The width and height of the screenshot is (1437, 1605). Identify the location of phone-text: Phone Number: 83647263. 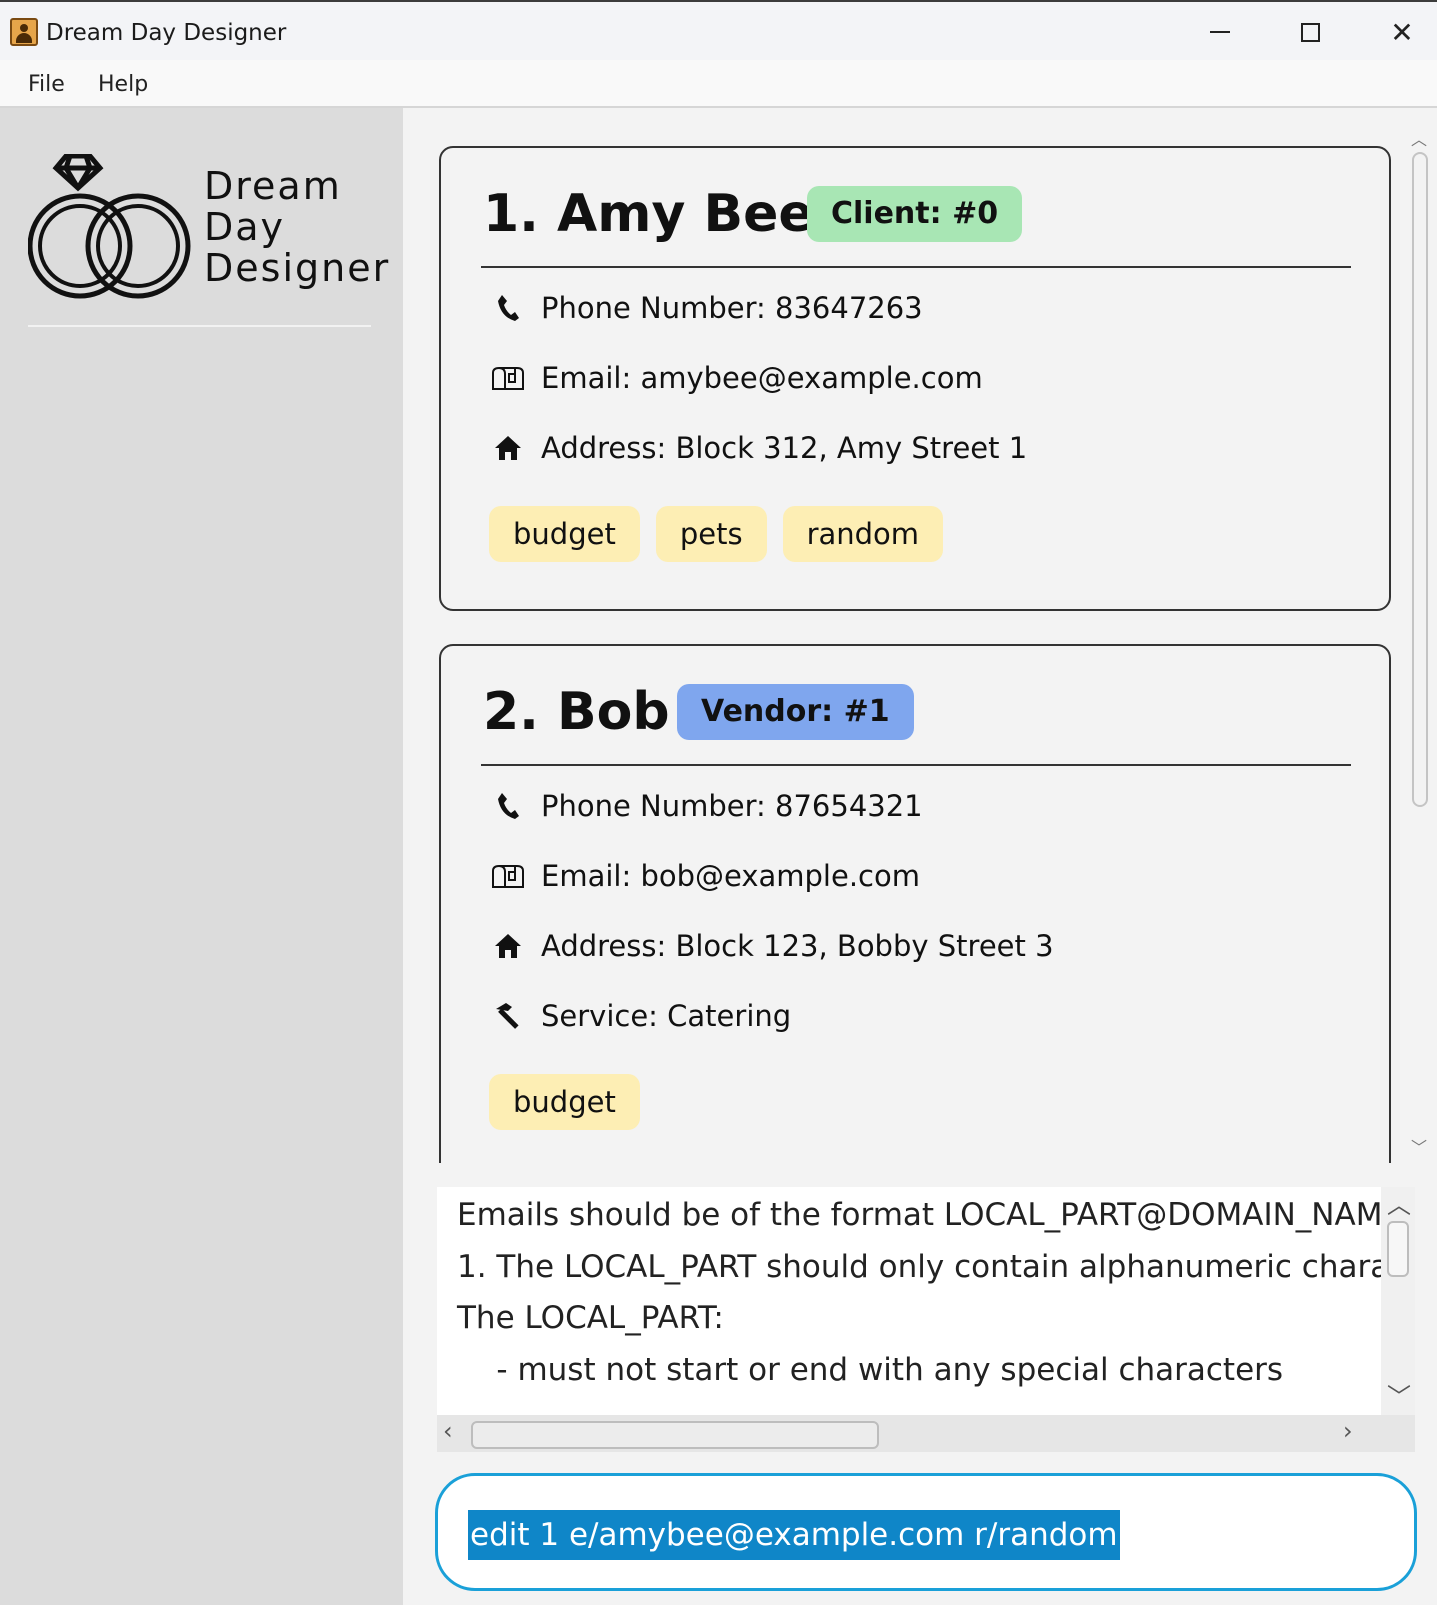
(732, 308).